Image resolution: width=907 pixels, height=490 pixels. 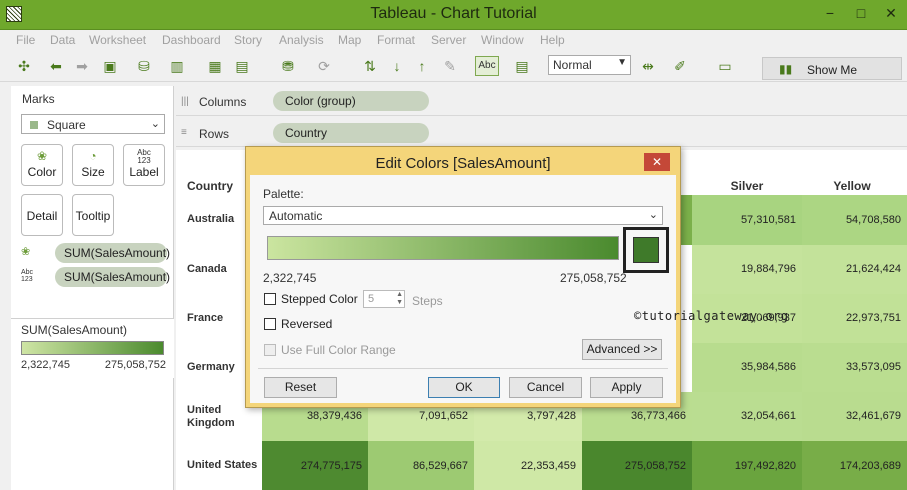 What do you see at coordinates (177, 66) in the screenshot?
I see `new-worksheet-icon: ▥` at bounding box center [177, 66].